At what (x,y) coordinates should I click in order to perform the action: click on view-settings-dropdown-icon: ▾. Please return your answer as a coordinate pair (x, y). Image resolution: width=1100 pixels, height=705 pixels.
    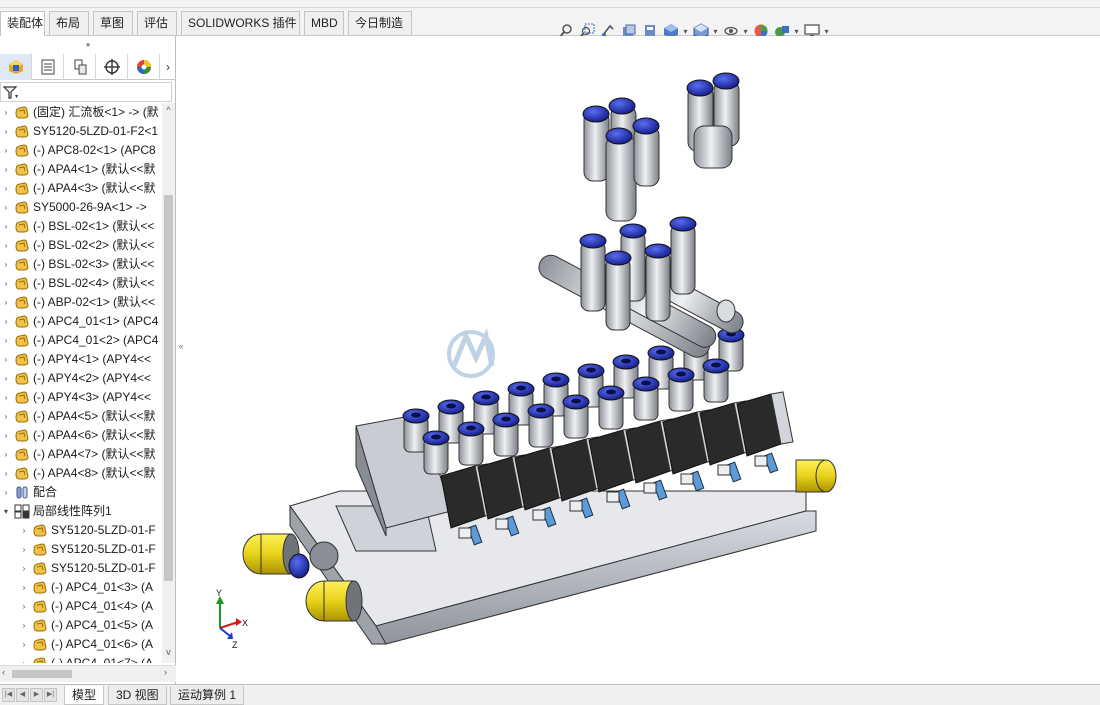
    Looking at the image, I should click on (826, 31).